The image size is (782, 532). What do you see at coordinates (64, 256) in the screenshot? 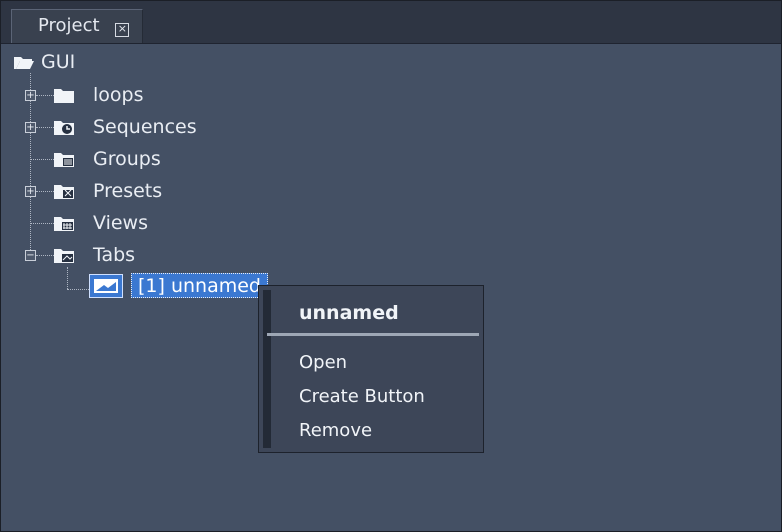
I see `tabs-folder-icon` at bounding box center [64, 256].